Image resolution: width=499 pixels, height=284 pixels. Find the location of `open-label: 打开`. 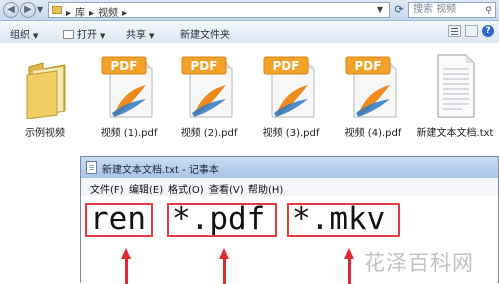

open-label: 打开 is located at coordinates (87, 35).